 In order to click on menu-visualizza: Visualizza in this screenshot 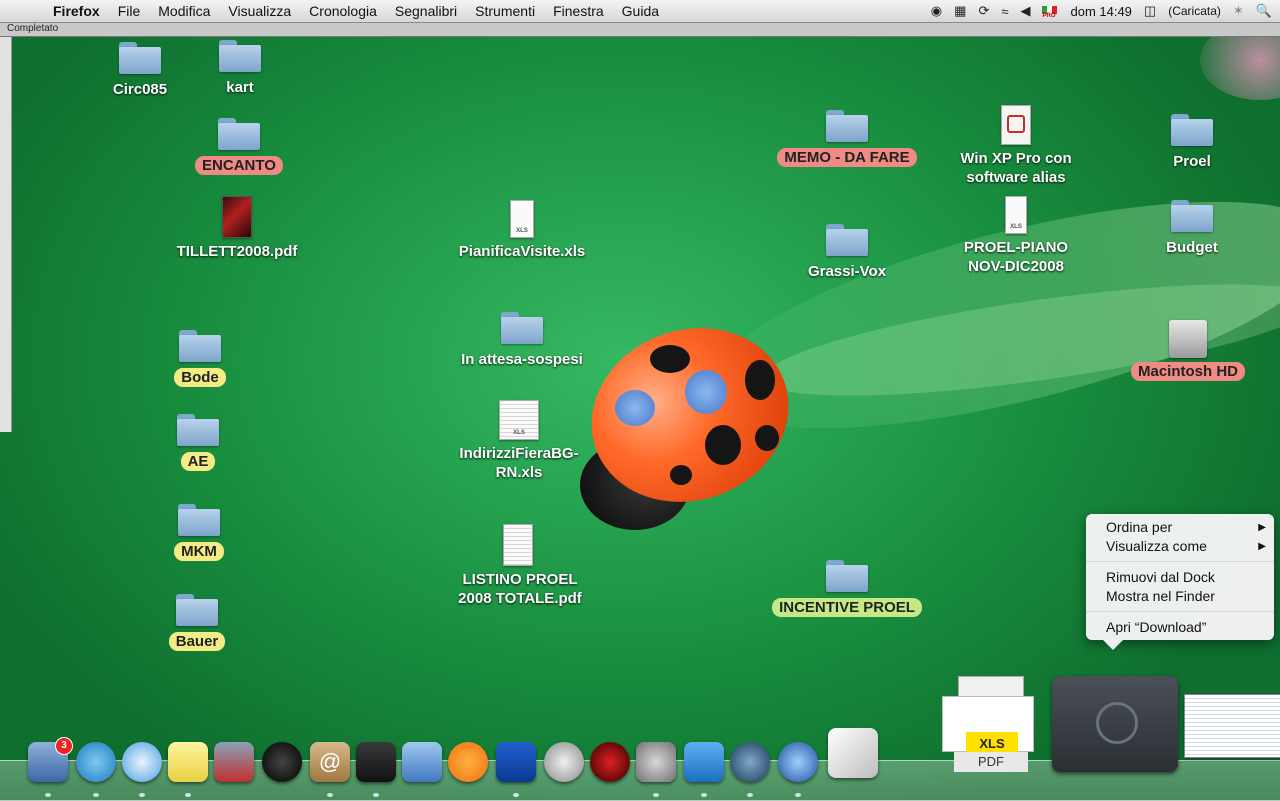, I will do `click(259, 11)`.